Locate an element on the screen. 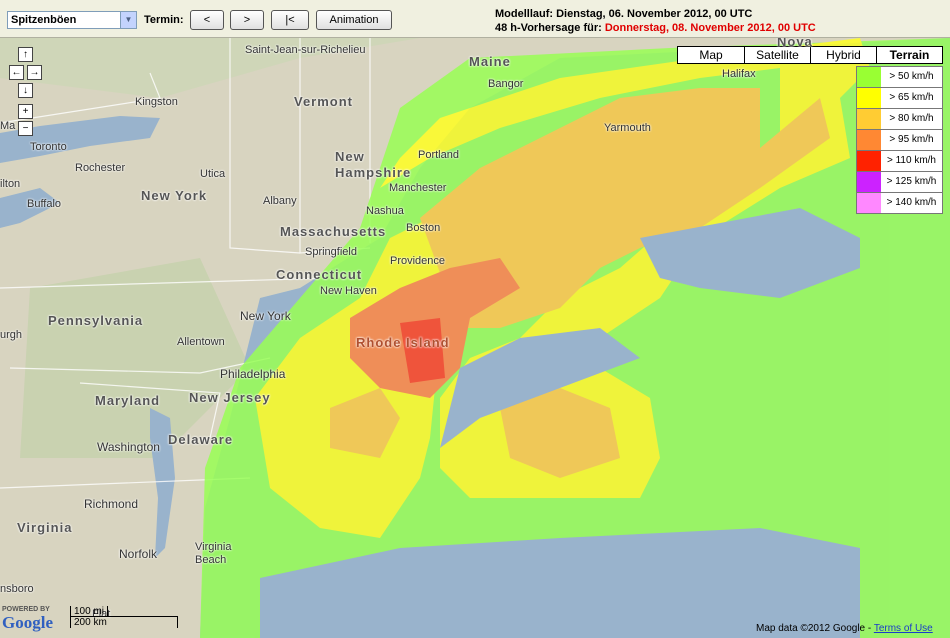 The width and height of the screenshot is (950, 638). city-label-washington: Washington is located at coordinates (128, 447).